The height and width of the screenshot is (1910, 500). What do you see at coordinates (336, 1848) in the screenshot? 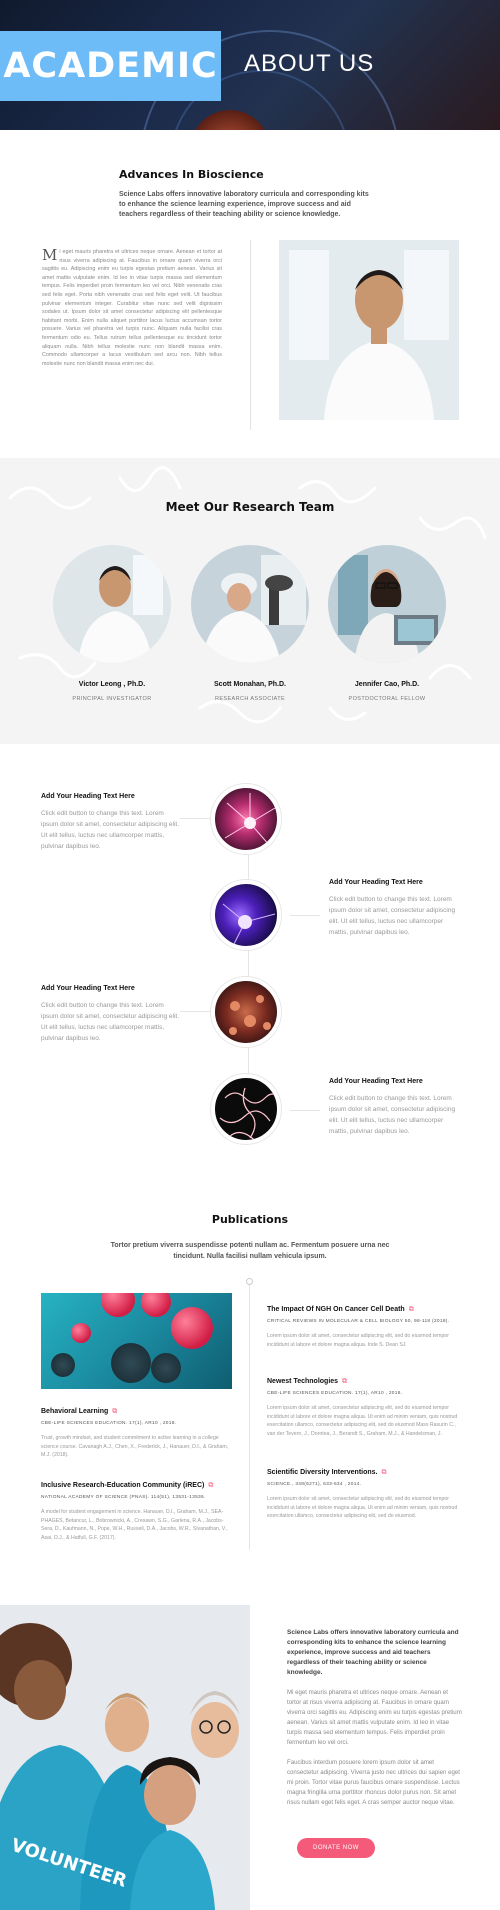
I see `donate-button: DONATE NOW` at bounding box center [336, 1848].